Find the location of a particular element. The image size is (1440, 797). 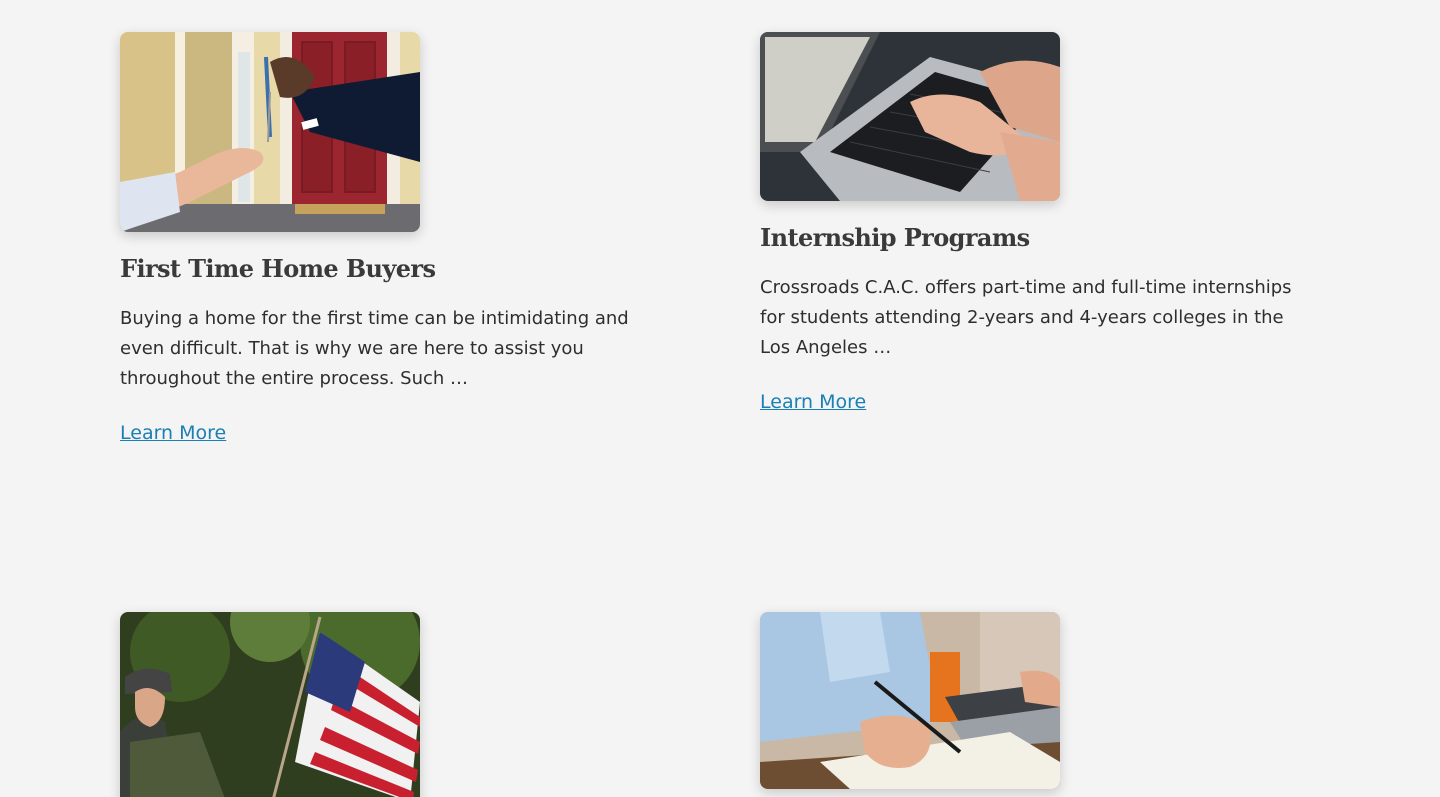

service-card-writing is located at coordinates (1050, 700).